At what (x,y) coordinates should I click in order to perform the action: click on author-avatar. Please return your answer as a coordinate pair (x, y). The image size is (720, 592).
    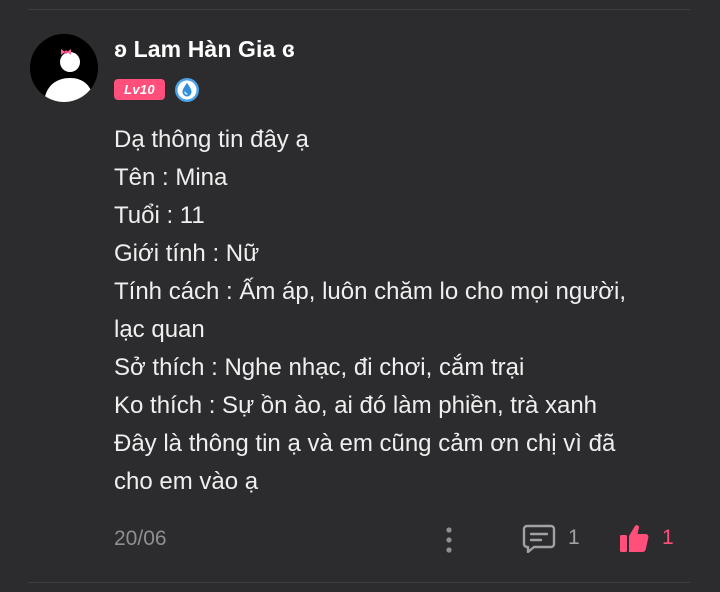
    Looking at the image, I should click on (64, 68).